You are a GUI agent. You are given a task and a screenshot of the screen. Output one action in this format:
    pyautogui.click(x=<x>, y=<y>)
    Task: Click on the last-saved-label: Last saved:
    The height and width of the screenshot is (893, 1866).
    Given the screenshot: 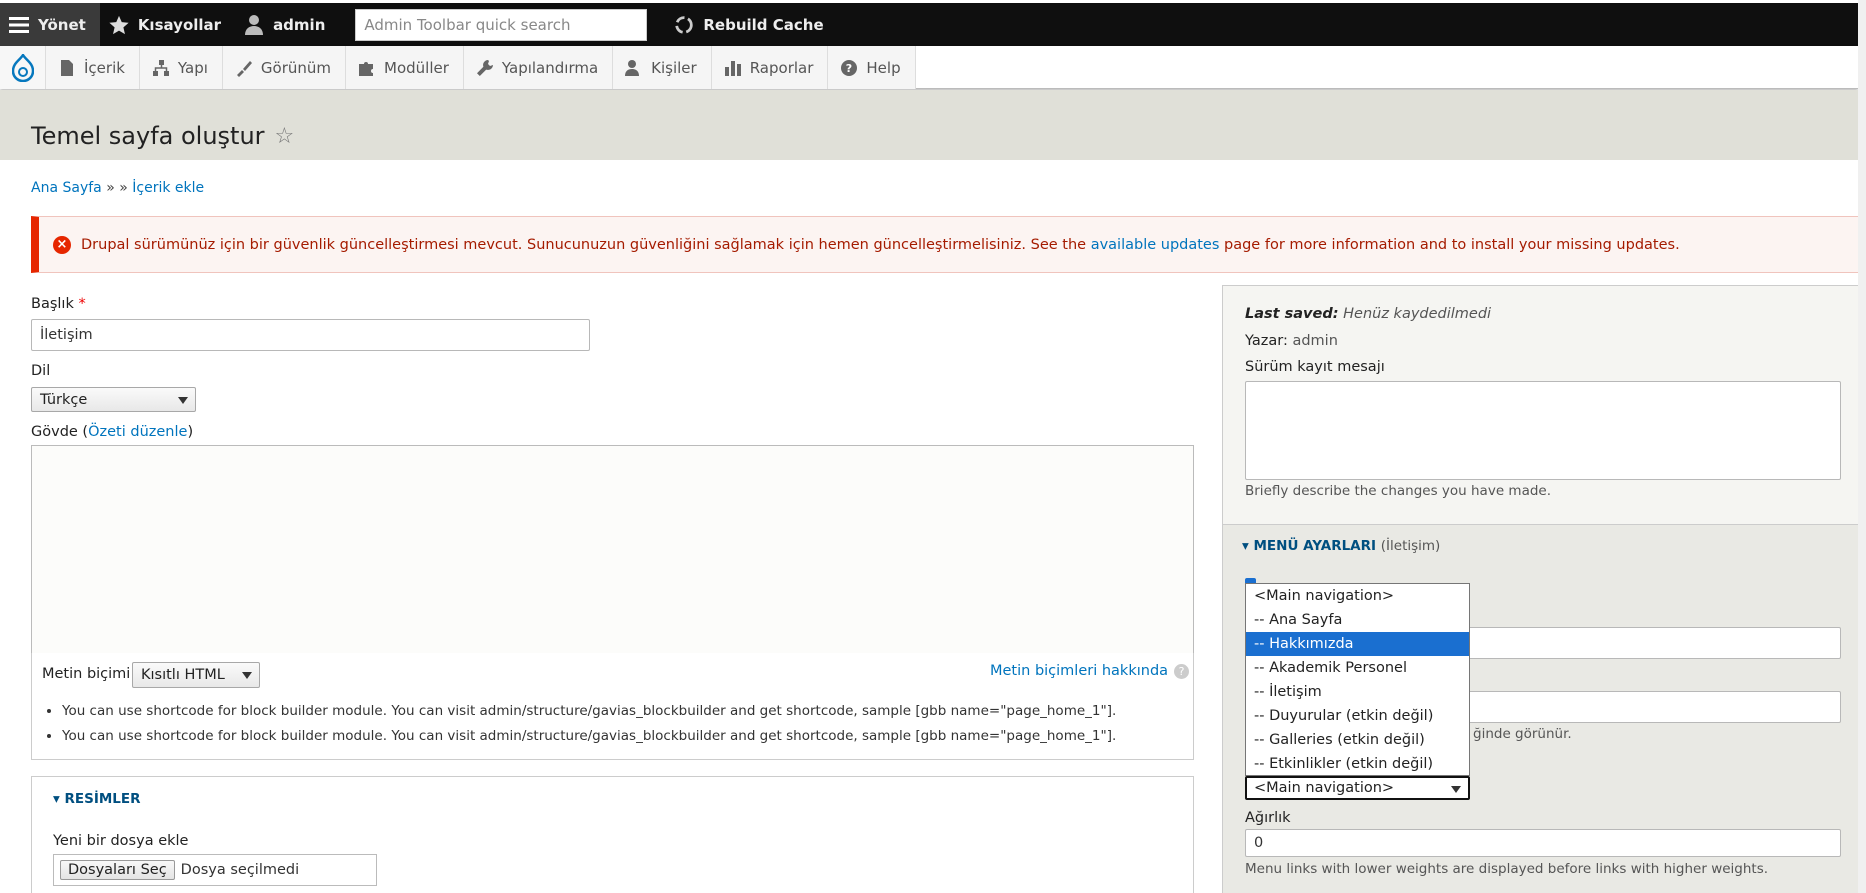 What is the action you would take?
    pyautogui.click(x=1292, y=314)
    